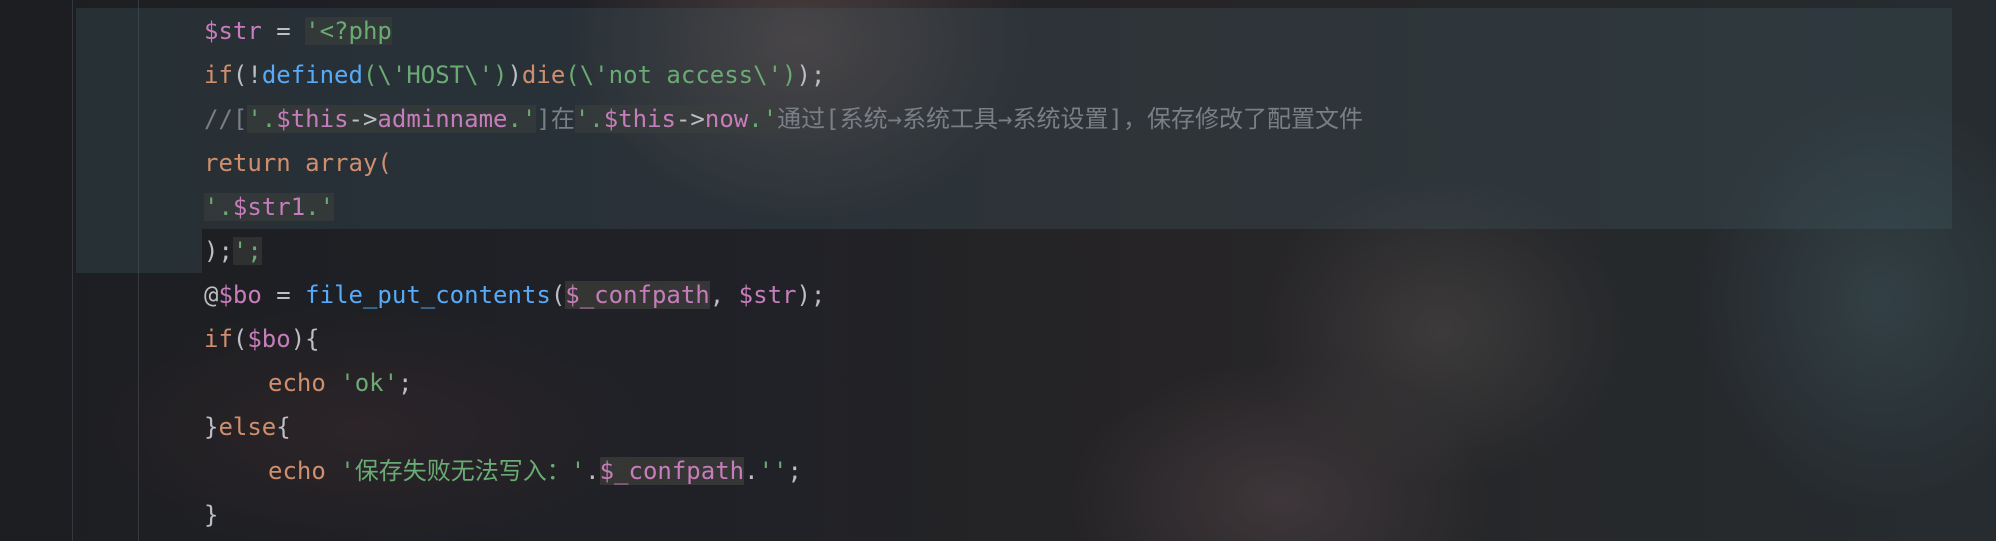 This screenshot has width=1996, height=541. Describe the element at coordinates (463, 471) in the screenshot. I see `token: '保存失败无法写入：'` at that location.